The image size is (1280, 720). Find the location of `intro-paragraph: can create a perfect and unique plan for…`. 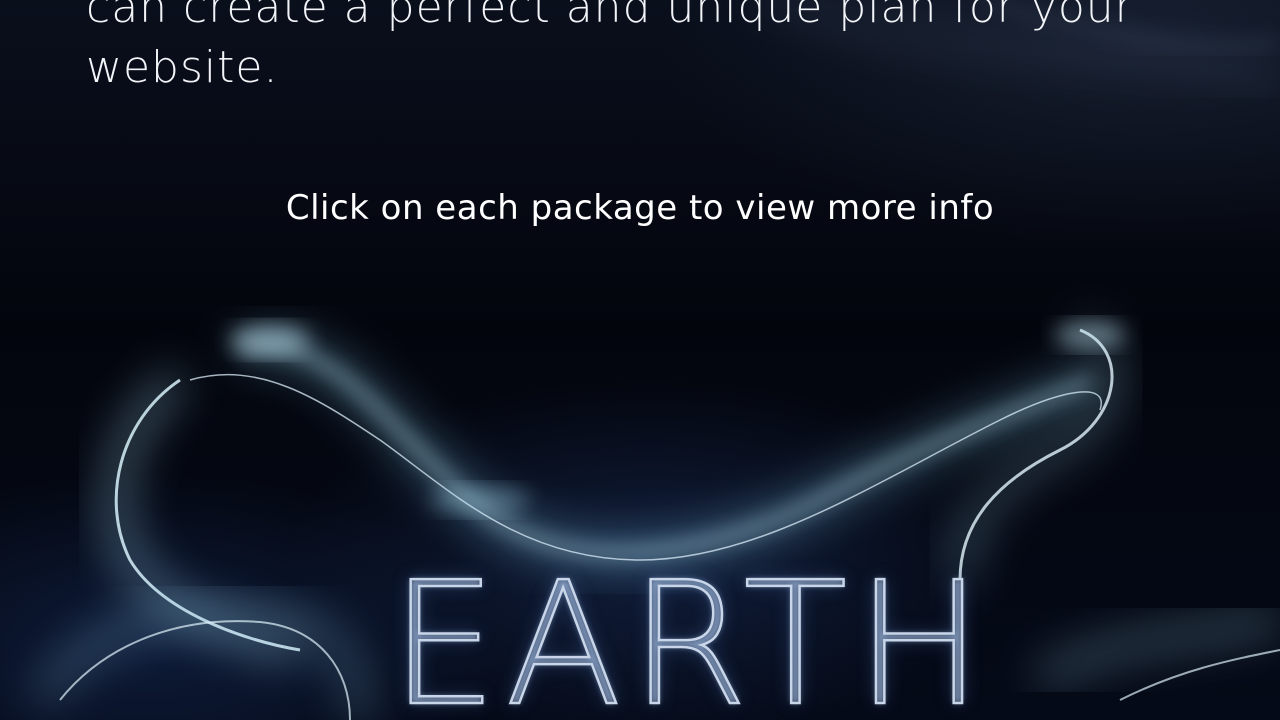

intro-paragraph: can create a perfect and unique plan for… is located at coordinates (610, 46).